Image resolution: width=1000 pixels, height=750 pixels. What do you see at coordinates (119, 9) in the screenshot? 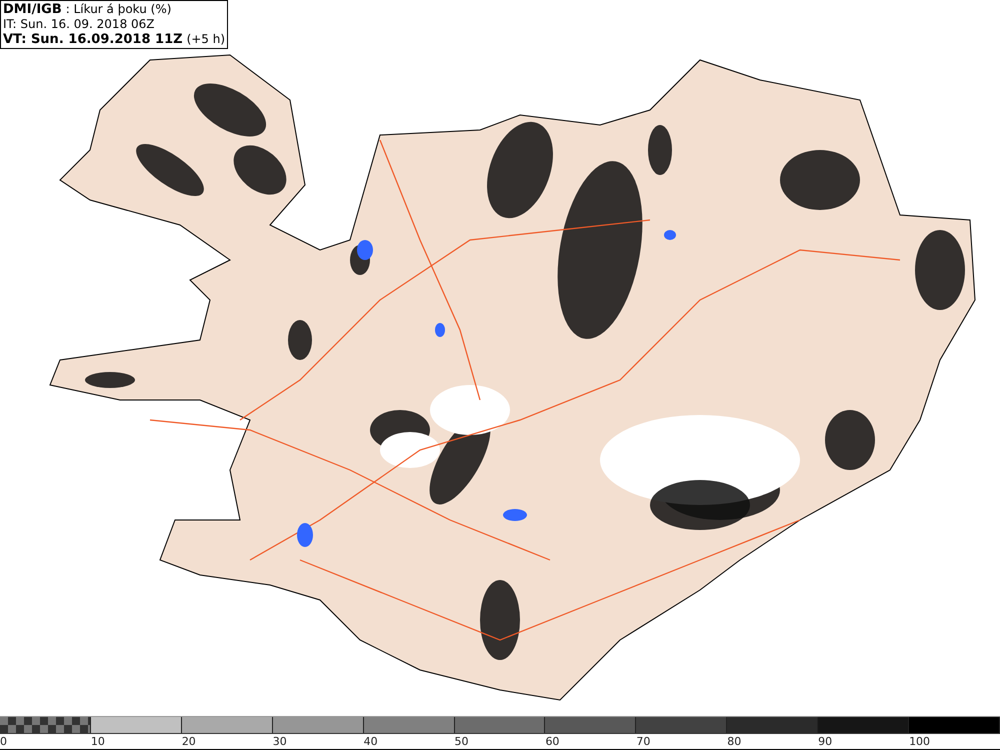
I see `map-title: : Líkur á þoku (%)` at bounding box center [119, 9].